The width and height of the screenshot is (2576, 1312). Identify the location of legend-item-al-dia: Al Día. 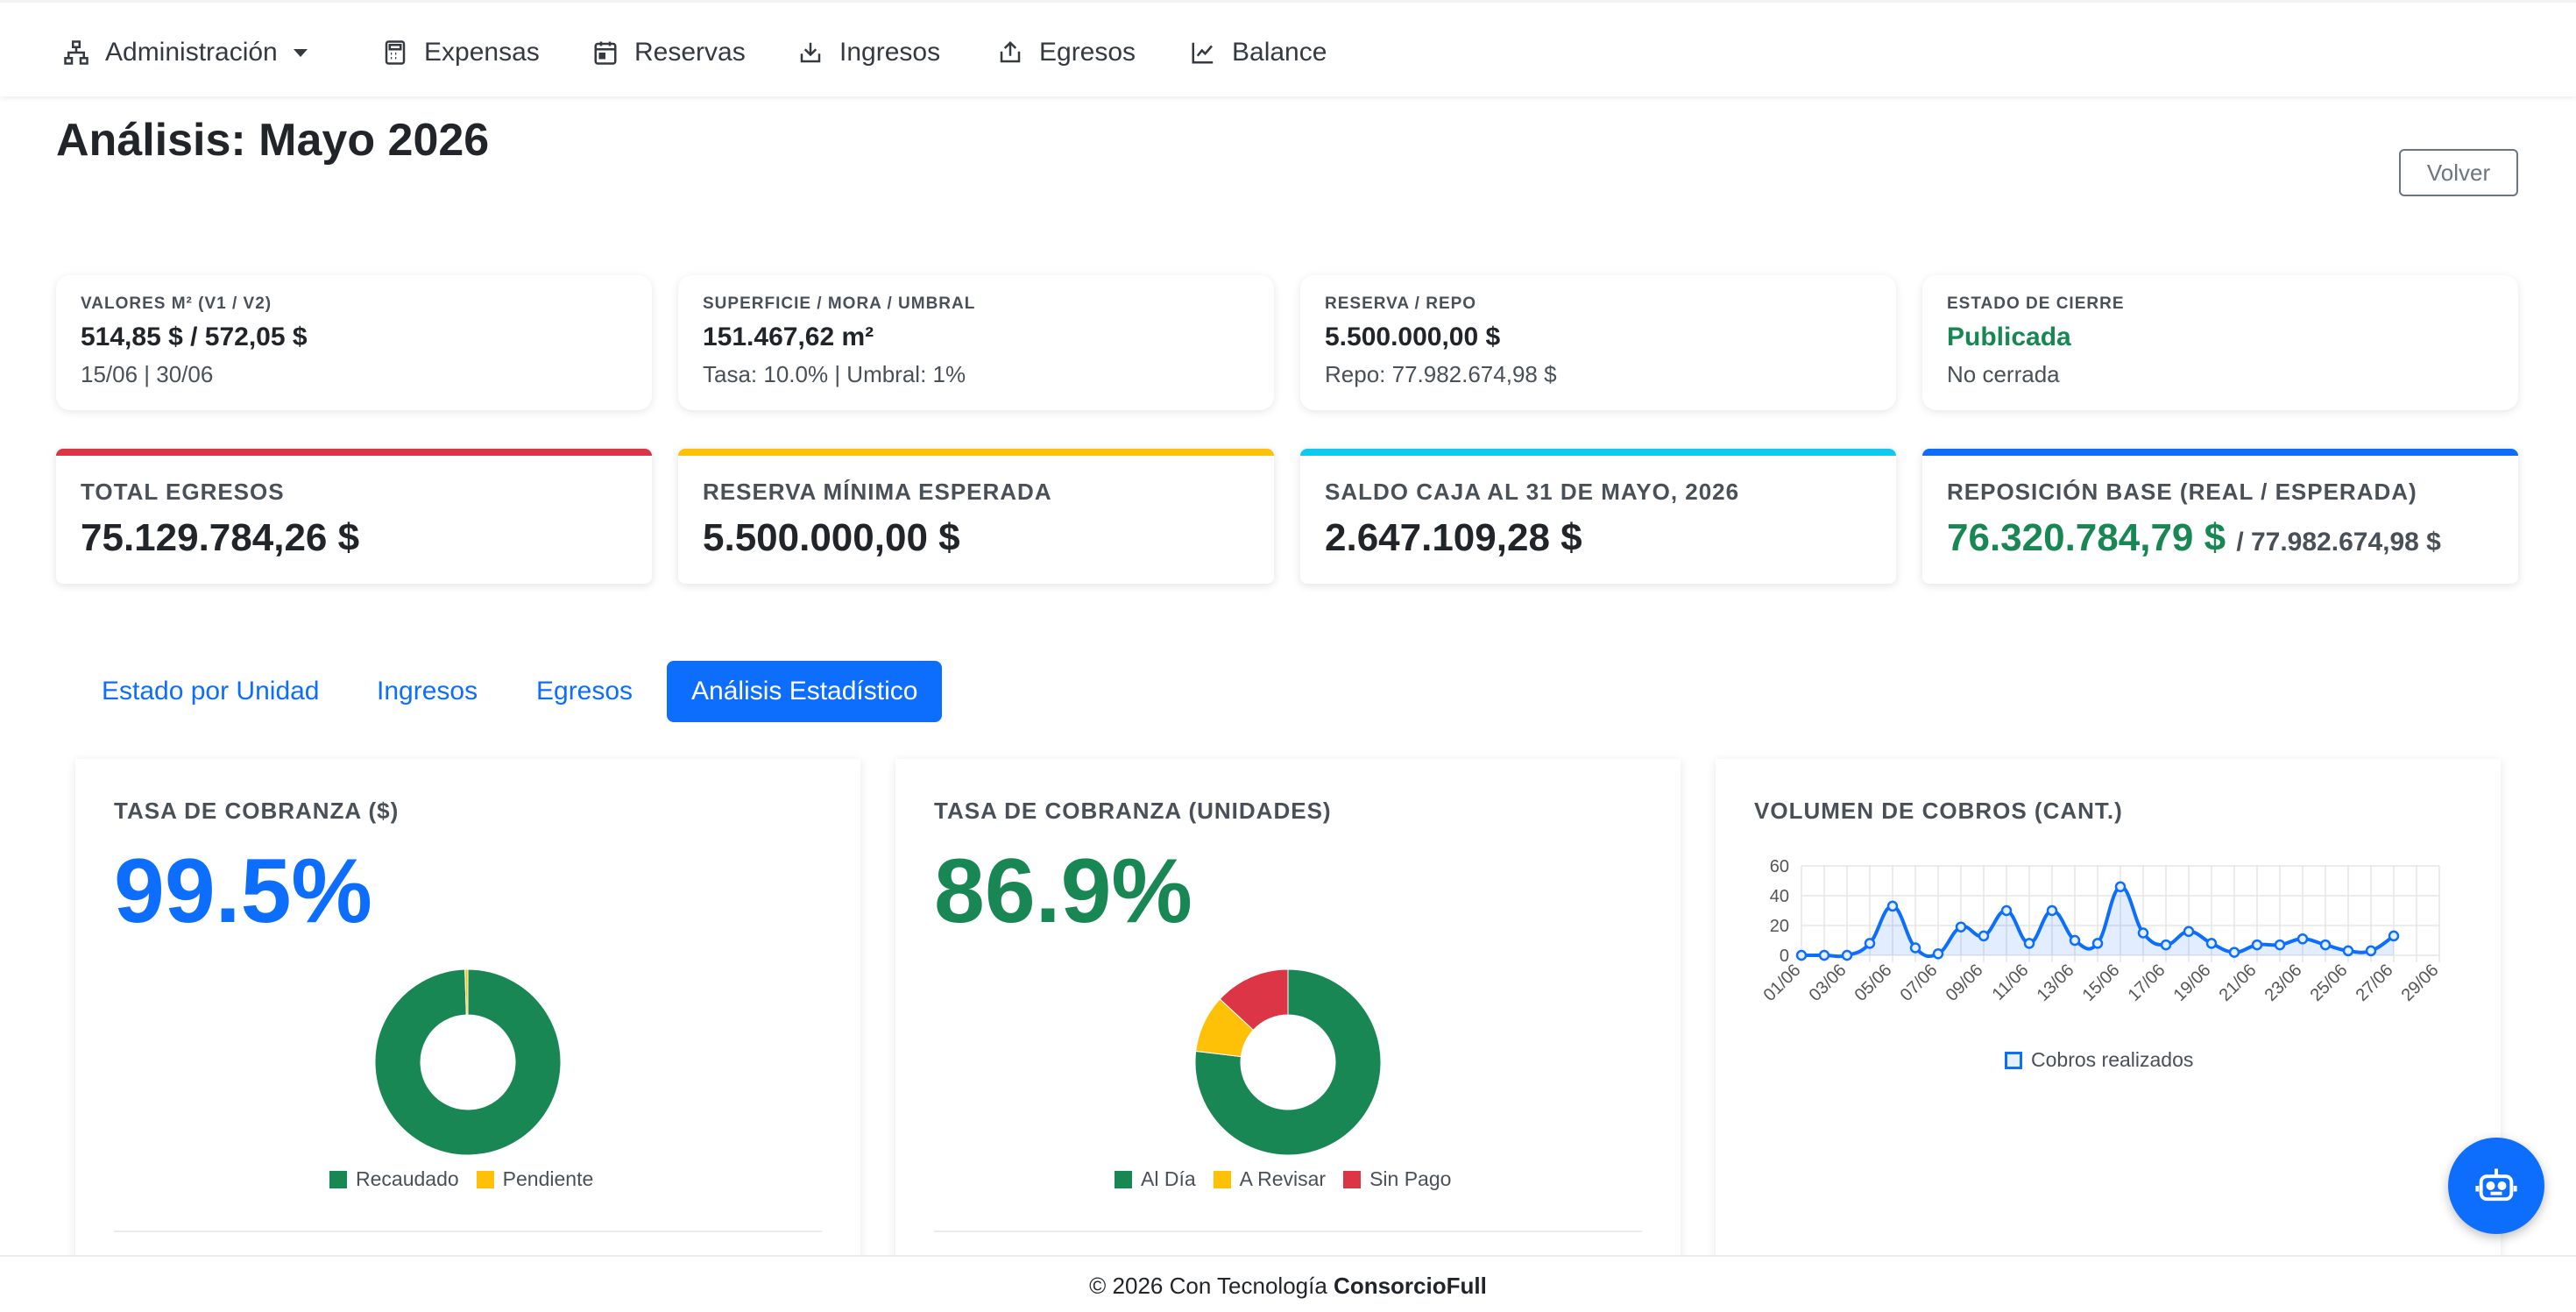
(1155, 1179).